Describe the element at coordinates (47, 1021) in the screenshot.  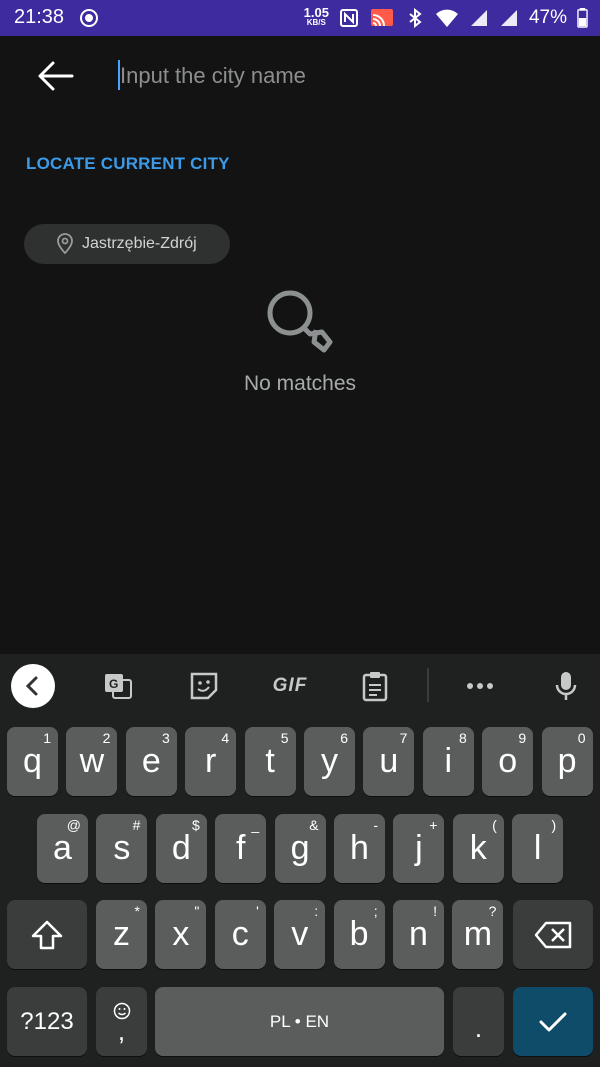
I see `symbols-key: ?123` at that location.